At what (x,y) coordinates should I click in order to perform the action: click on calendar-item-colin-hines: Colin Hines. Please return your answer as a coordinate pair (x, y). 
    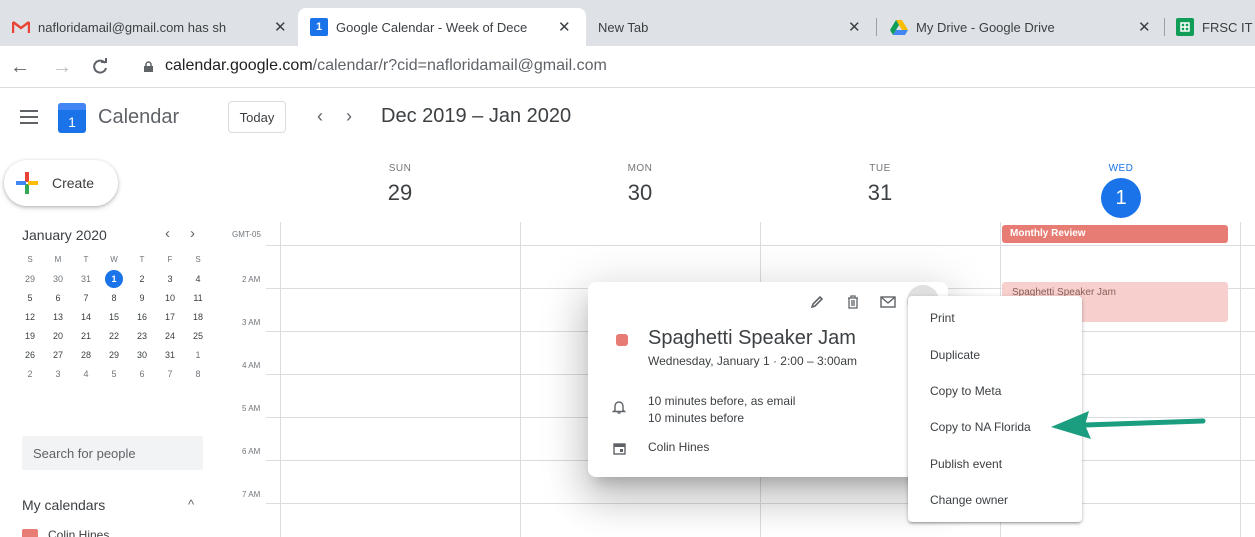
    Looking at the image, I should click on (65, 532).